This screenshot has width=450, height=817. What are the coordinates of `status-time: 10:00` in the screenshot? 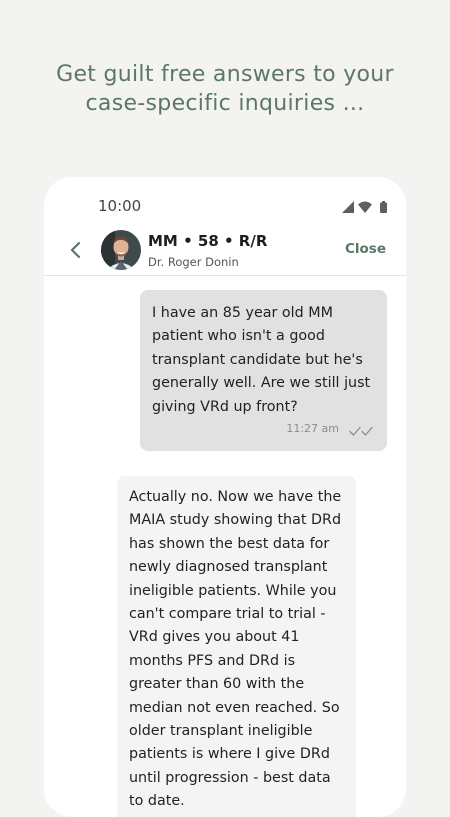 It's located at (120, 206).